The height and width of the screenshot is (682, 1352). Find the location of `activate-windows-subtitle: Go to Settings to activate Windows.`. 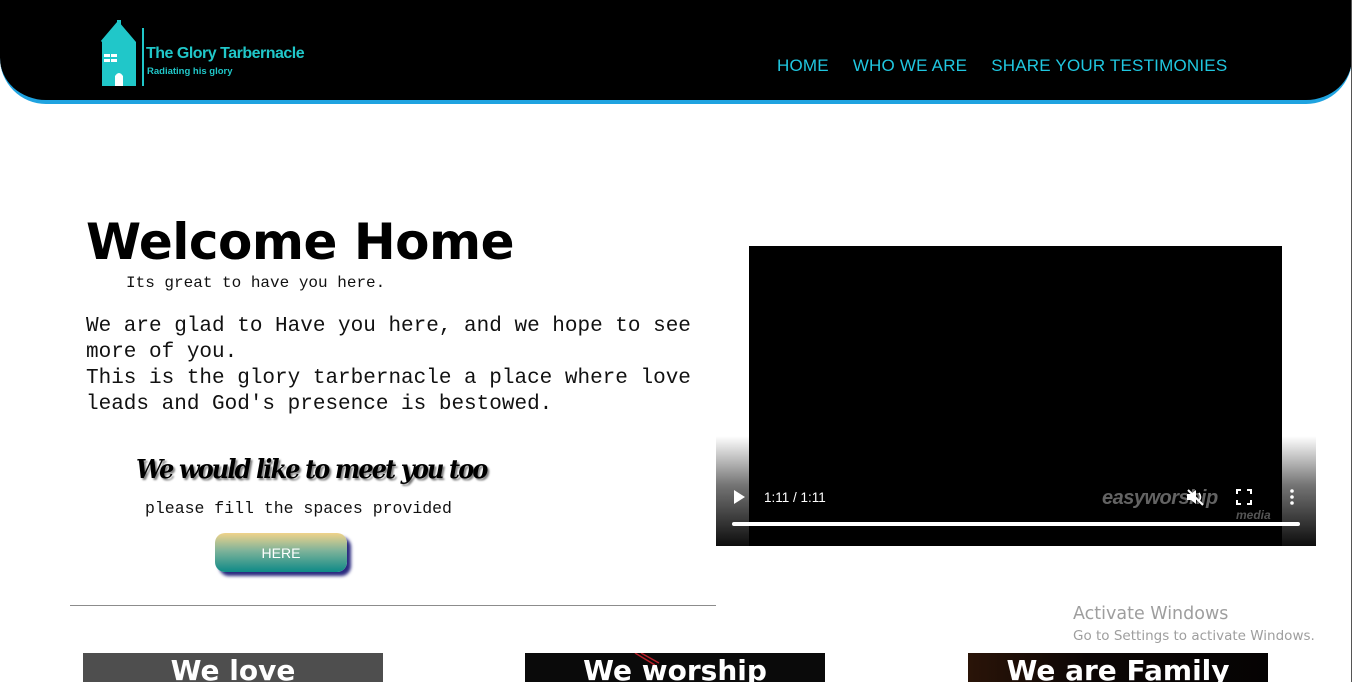

activate-windows-subtitle: Go to Settings to activate Windows. is located at coordinates (1194, 636).